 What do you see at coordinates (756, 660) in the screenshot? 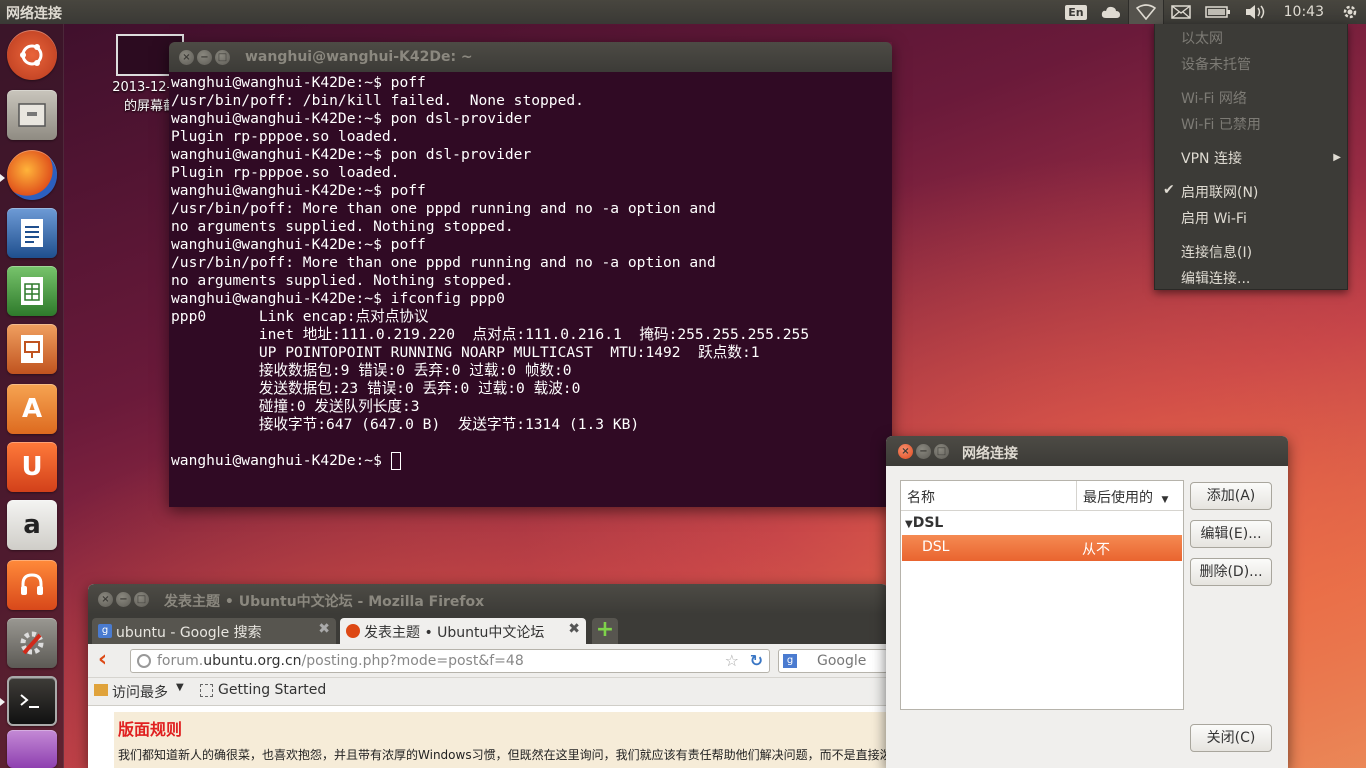
I see `reload-icon: ↻` at bounding box center [756, 660].